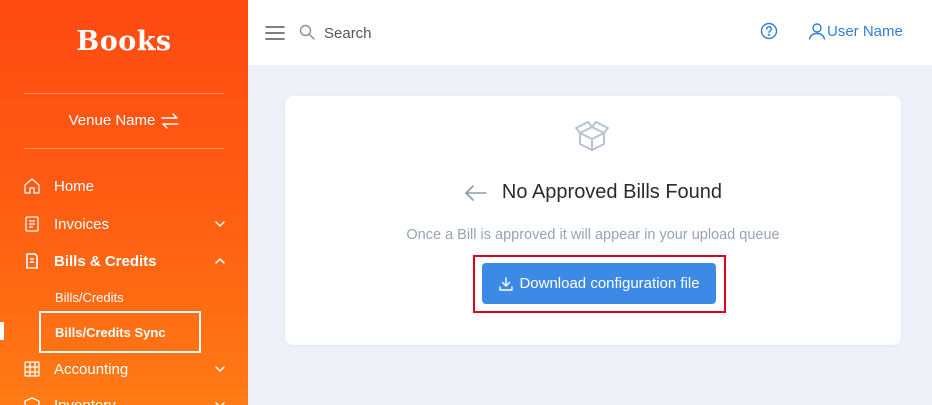  What do you see at coordinates (124, 41) in the screenshot?
I see `app-logo: Books` at bounding box center [124, 41].